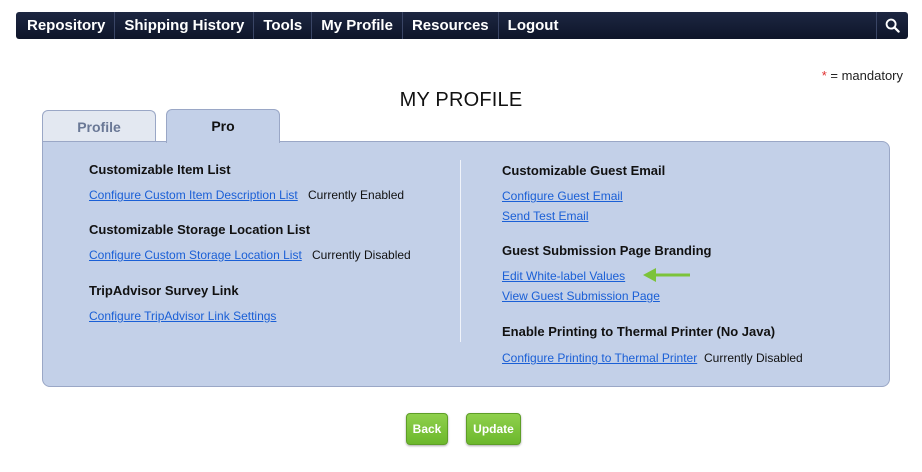 The image size is (922, 472). Describe the element at coordinates (361, 255) in the screenshot. I see `storage-list-status: Currently Disabled` at that location.